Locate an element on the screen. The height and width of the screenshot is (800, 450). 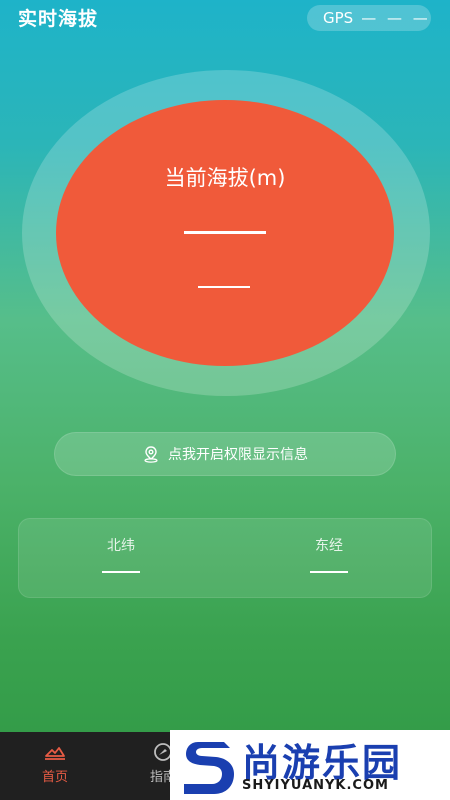
enable-permission-button: 点我开启权限显示信息 is located at coordinates (225, 454).